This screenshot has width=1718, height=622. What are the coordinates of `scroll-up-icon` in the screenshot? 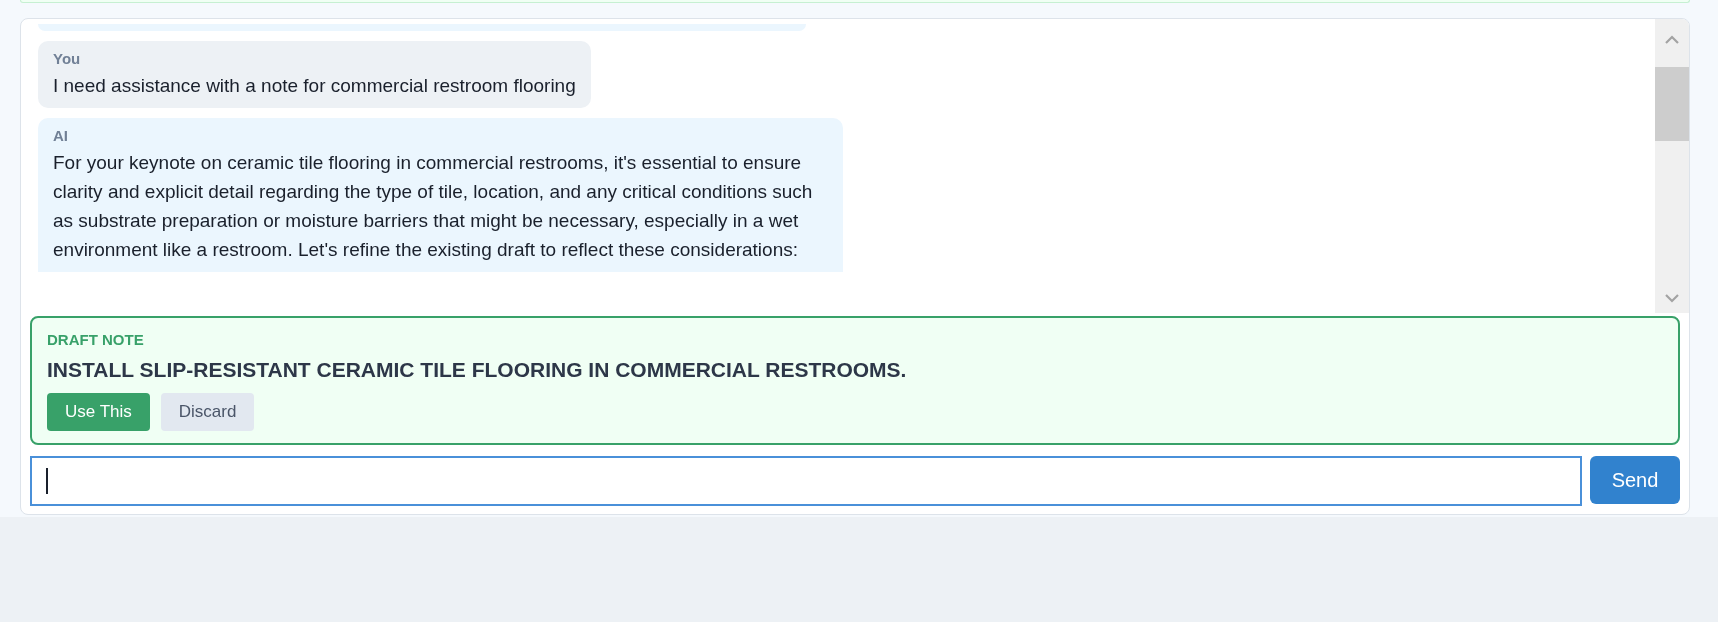 It's located at (1672, 40).